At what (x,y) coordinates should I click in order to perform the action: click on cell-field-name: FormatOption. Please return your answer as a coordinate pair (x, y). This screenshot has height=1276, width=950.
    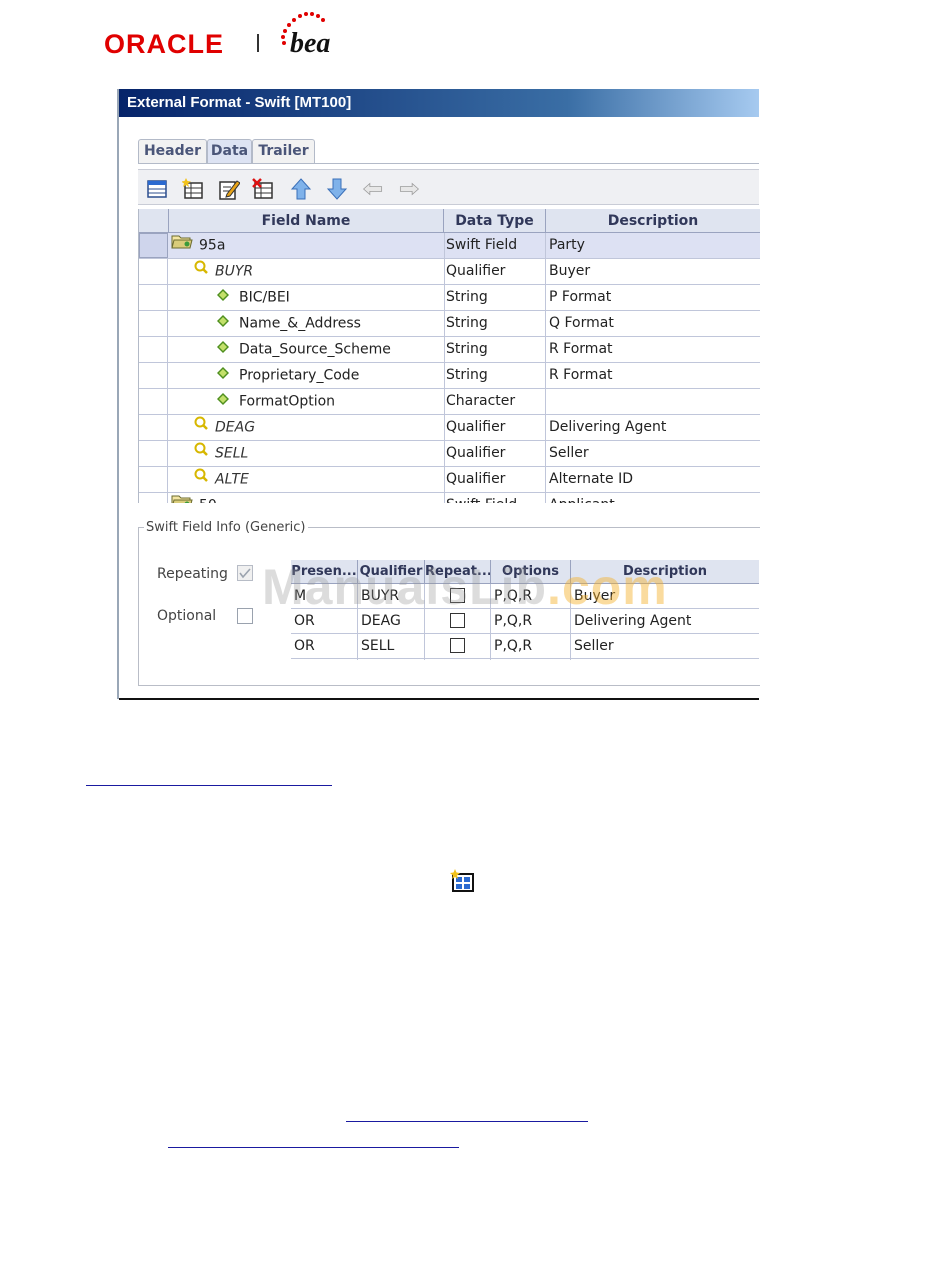
    Looking at the image, I should click on (307, 401).